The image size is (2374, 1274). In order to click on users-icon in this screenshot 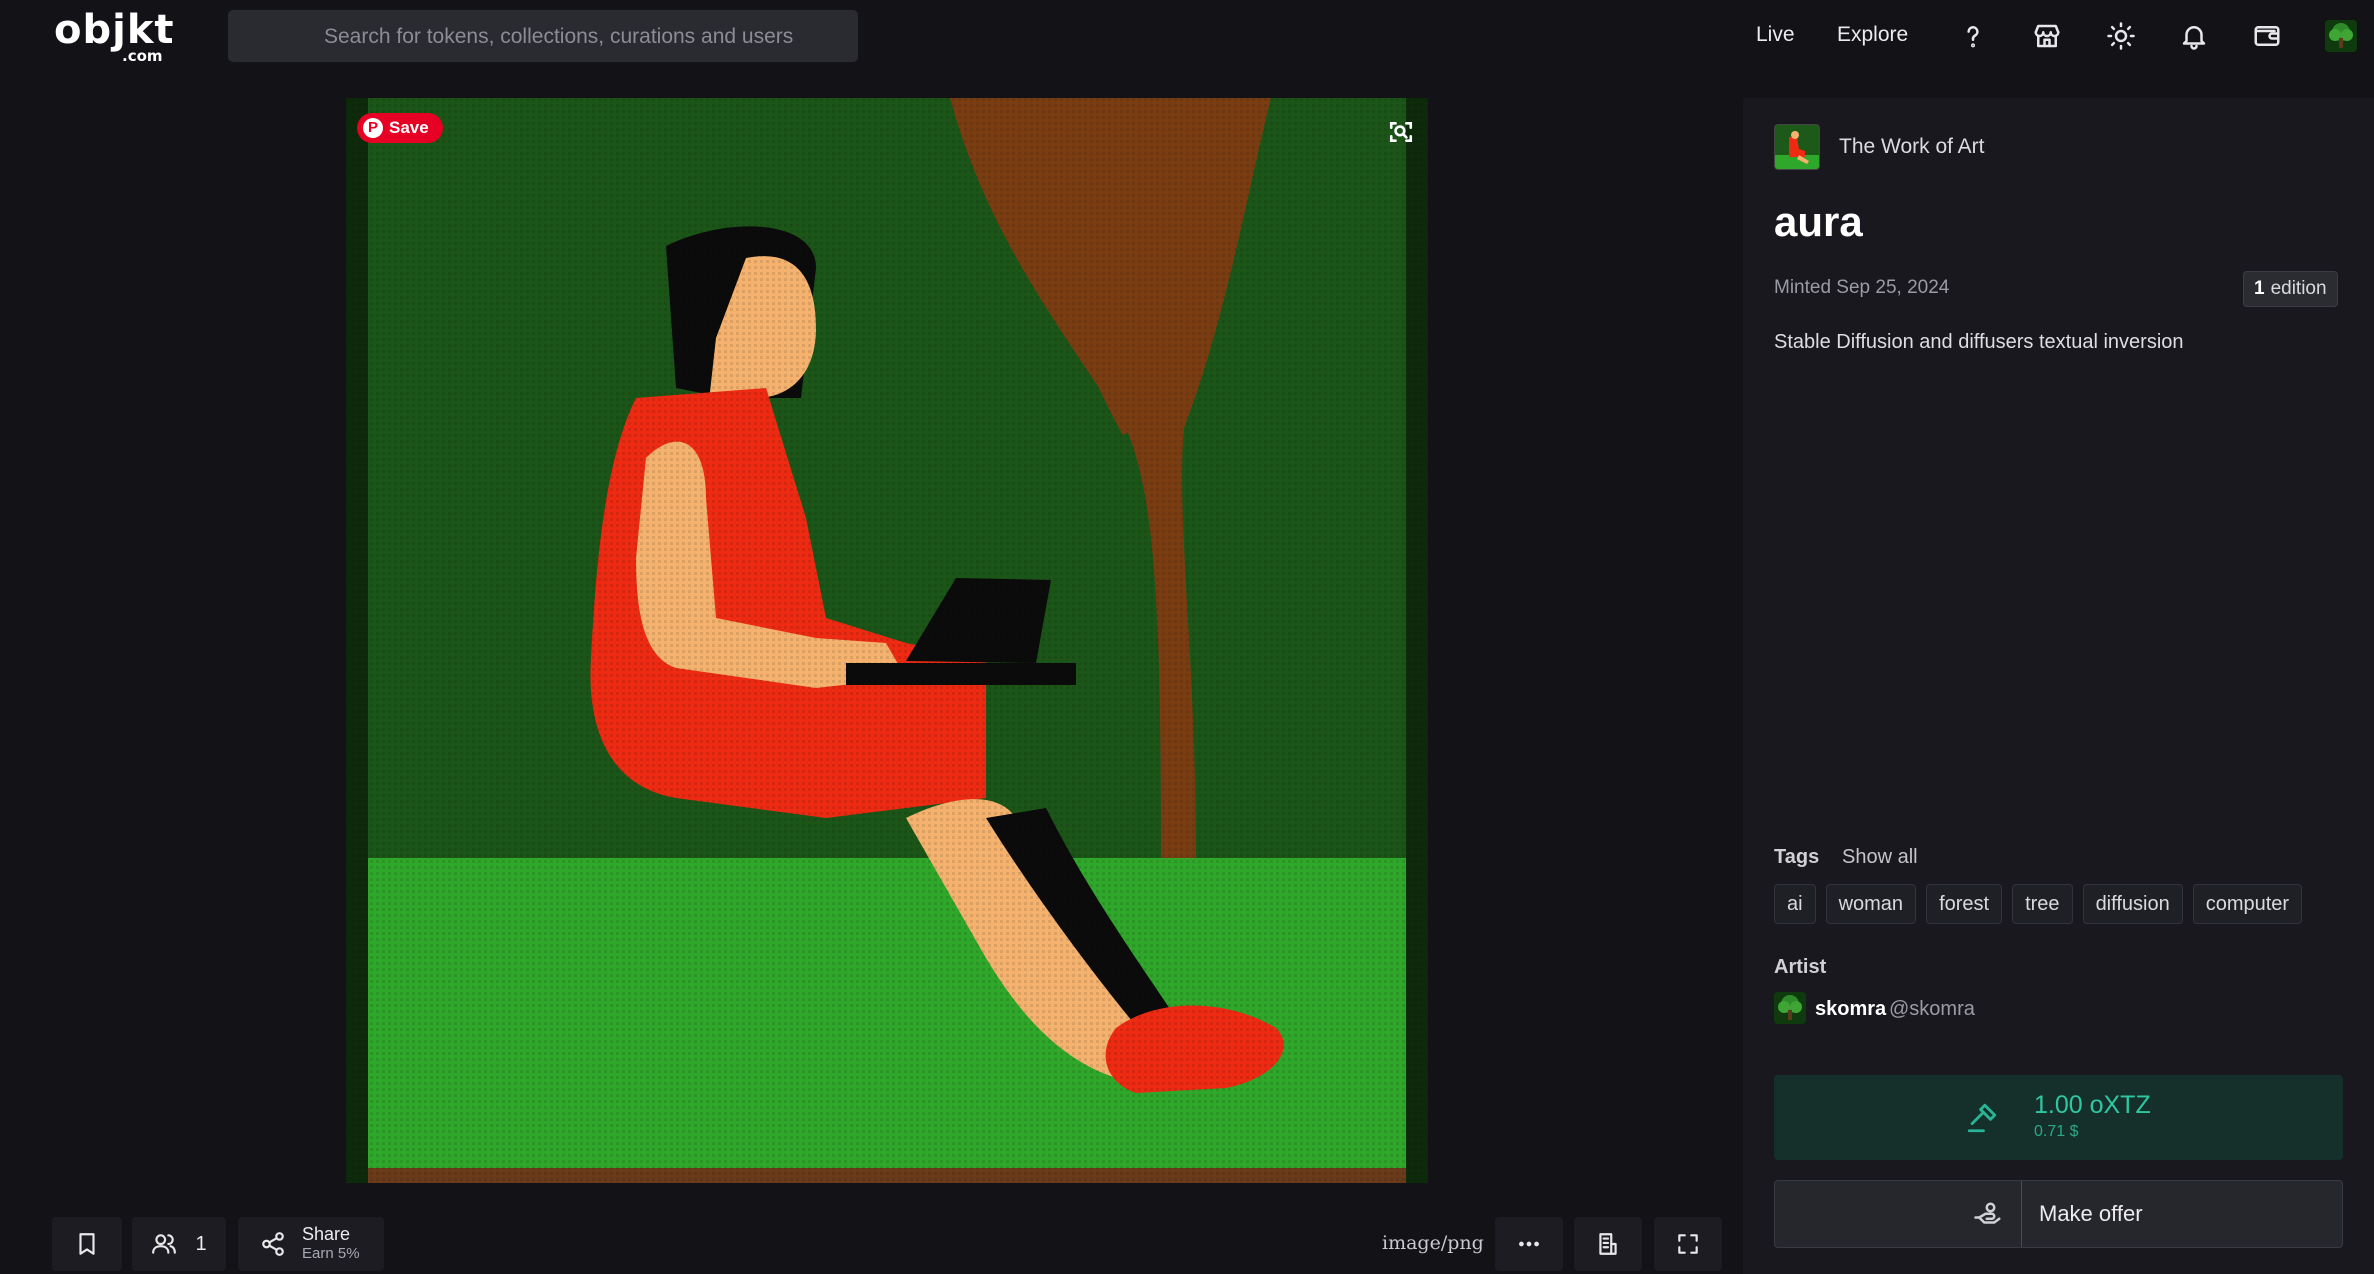, I will do `click(164, 1244)`.